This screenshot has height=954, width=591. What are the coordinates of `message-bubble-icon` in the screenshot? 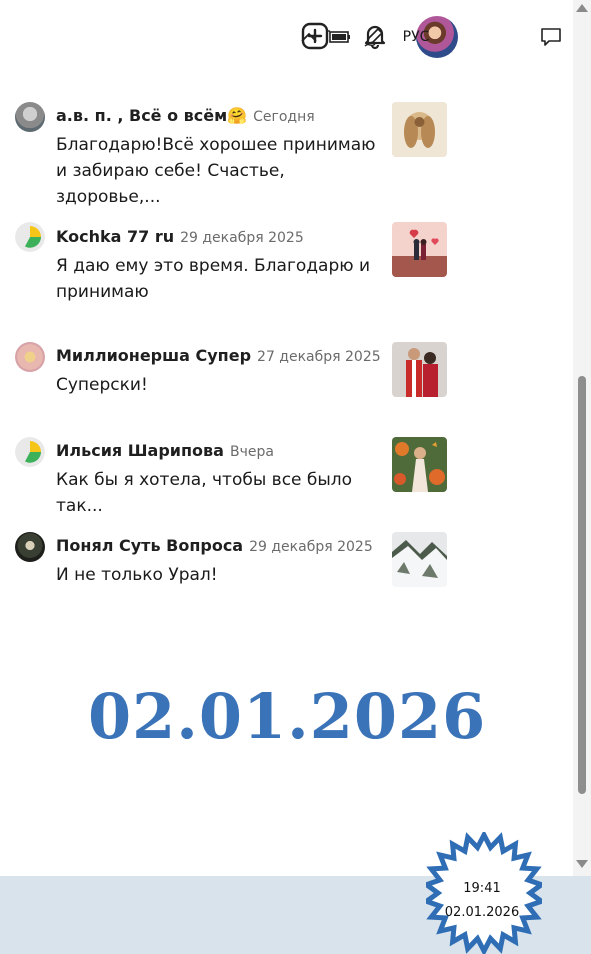 It's located at (551, 37).